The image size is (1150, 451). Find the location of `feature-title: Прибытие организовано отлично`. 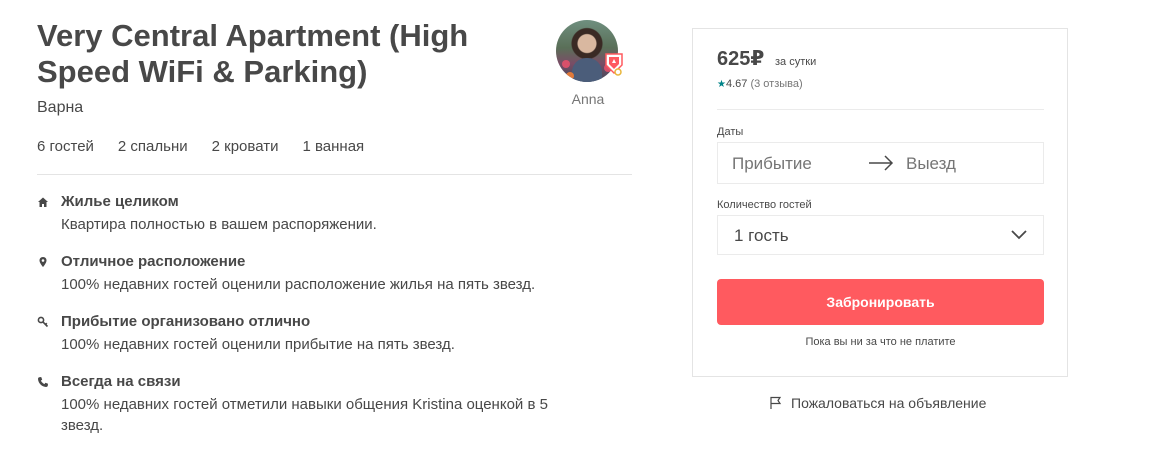

feature-title: Прибытие организовано отлично is located at coordinates (186, 321).